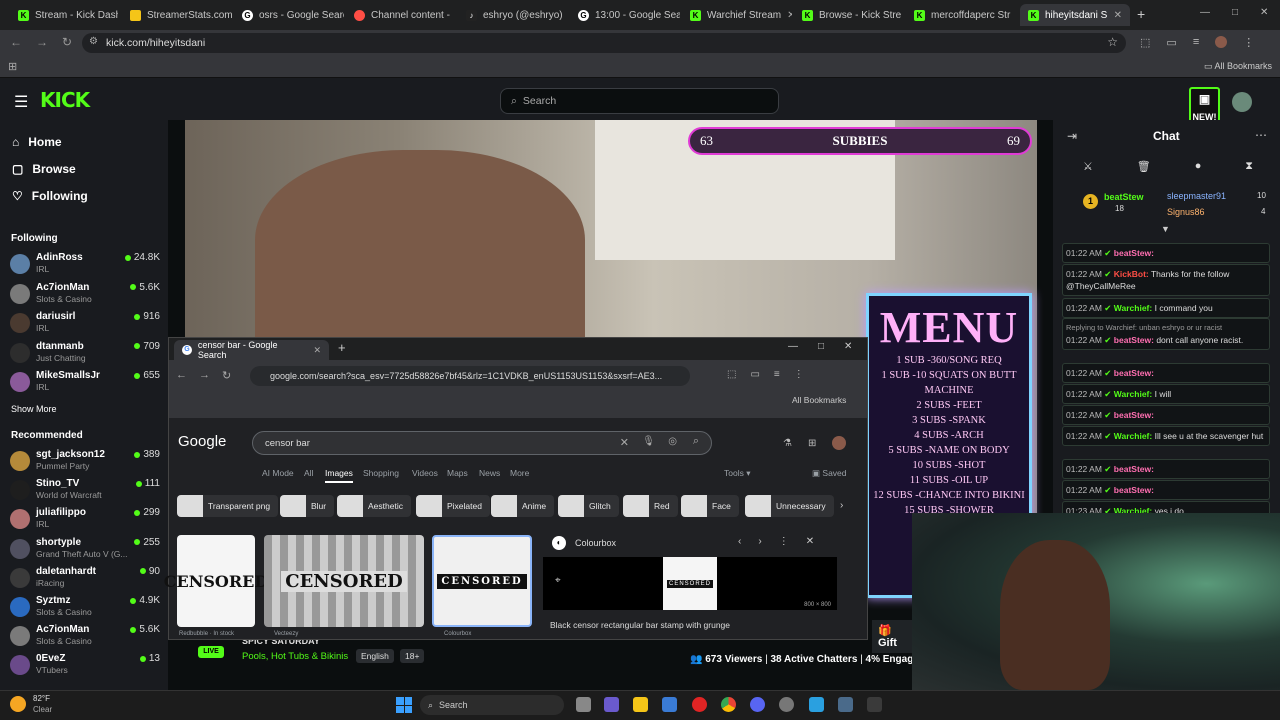 This screenshot has width=1280, height=720. I want to click on bookmark-star-icon: ☆, so click(1112, 42).